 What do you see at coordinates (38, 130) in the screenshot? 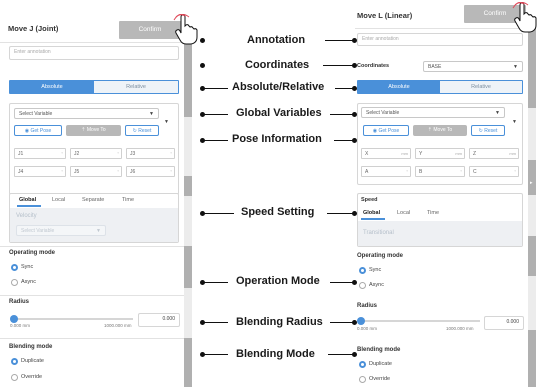
I see `get-pose-button-left: ◉ Get Pose` at bounding box center [38, 130].